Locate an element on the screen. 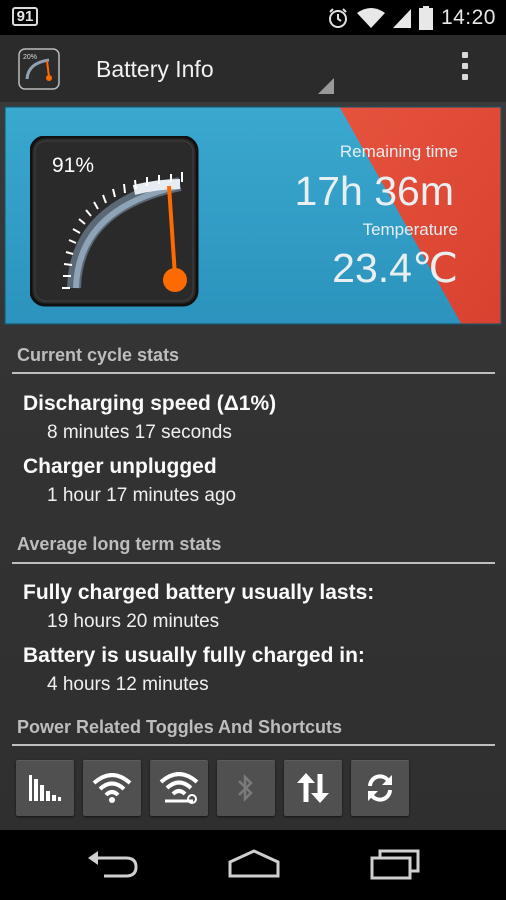 The width and height of the screenshot is (506, 900). wifi-settings-toggle is located at coordinates (179, 788).